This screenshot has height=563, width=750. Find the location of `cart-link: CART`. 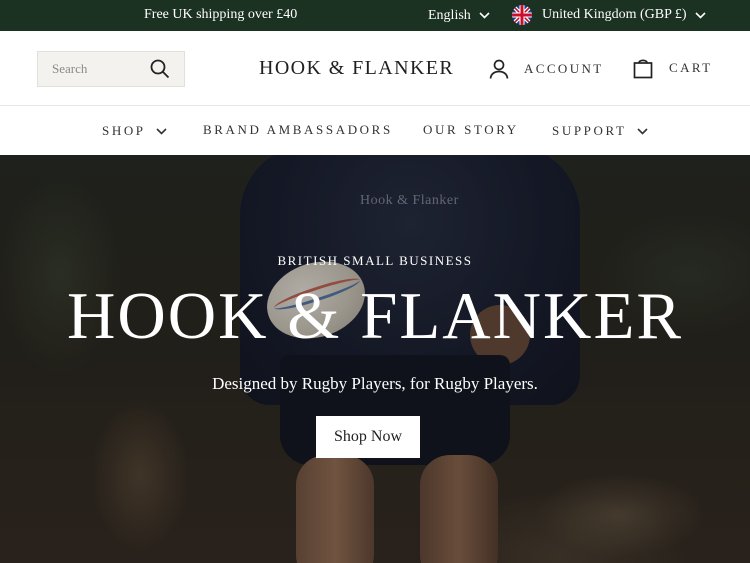

cart-link: CART is located at coordinates (672, 68).